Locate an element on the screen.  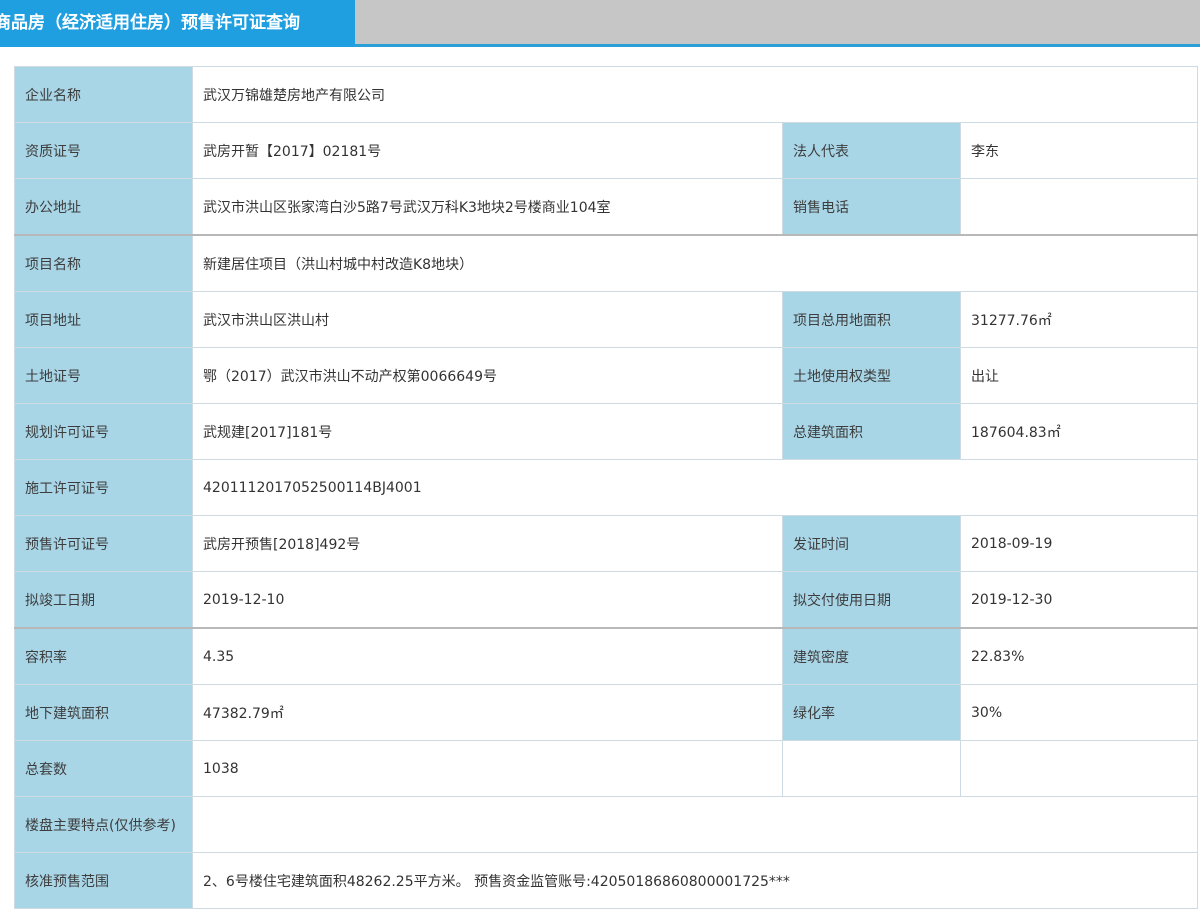
table-row: 地下建筑面积 47382.79㎡ 绿化率 30% is located at coordinates (606, 712).